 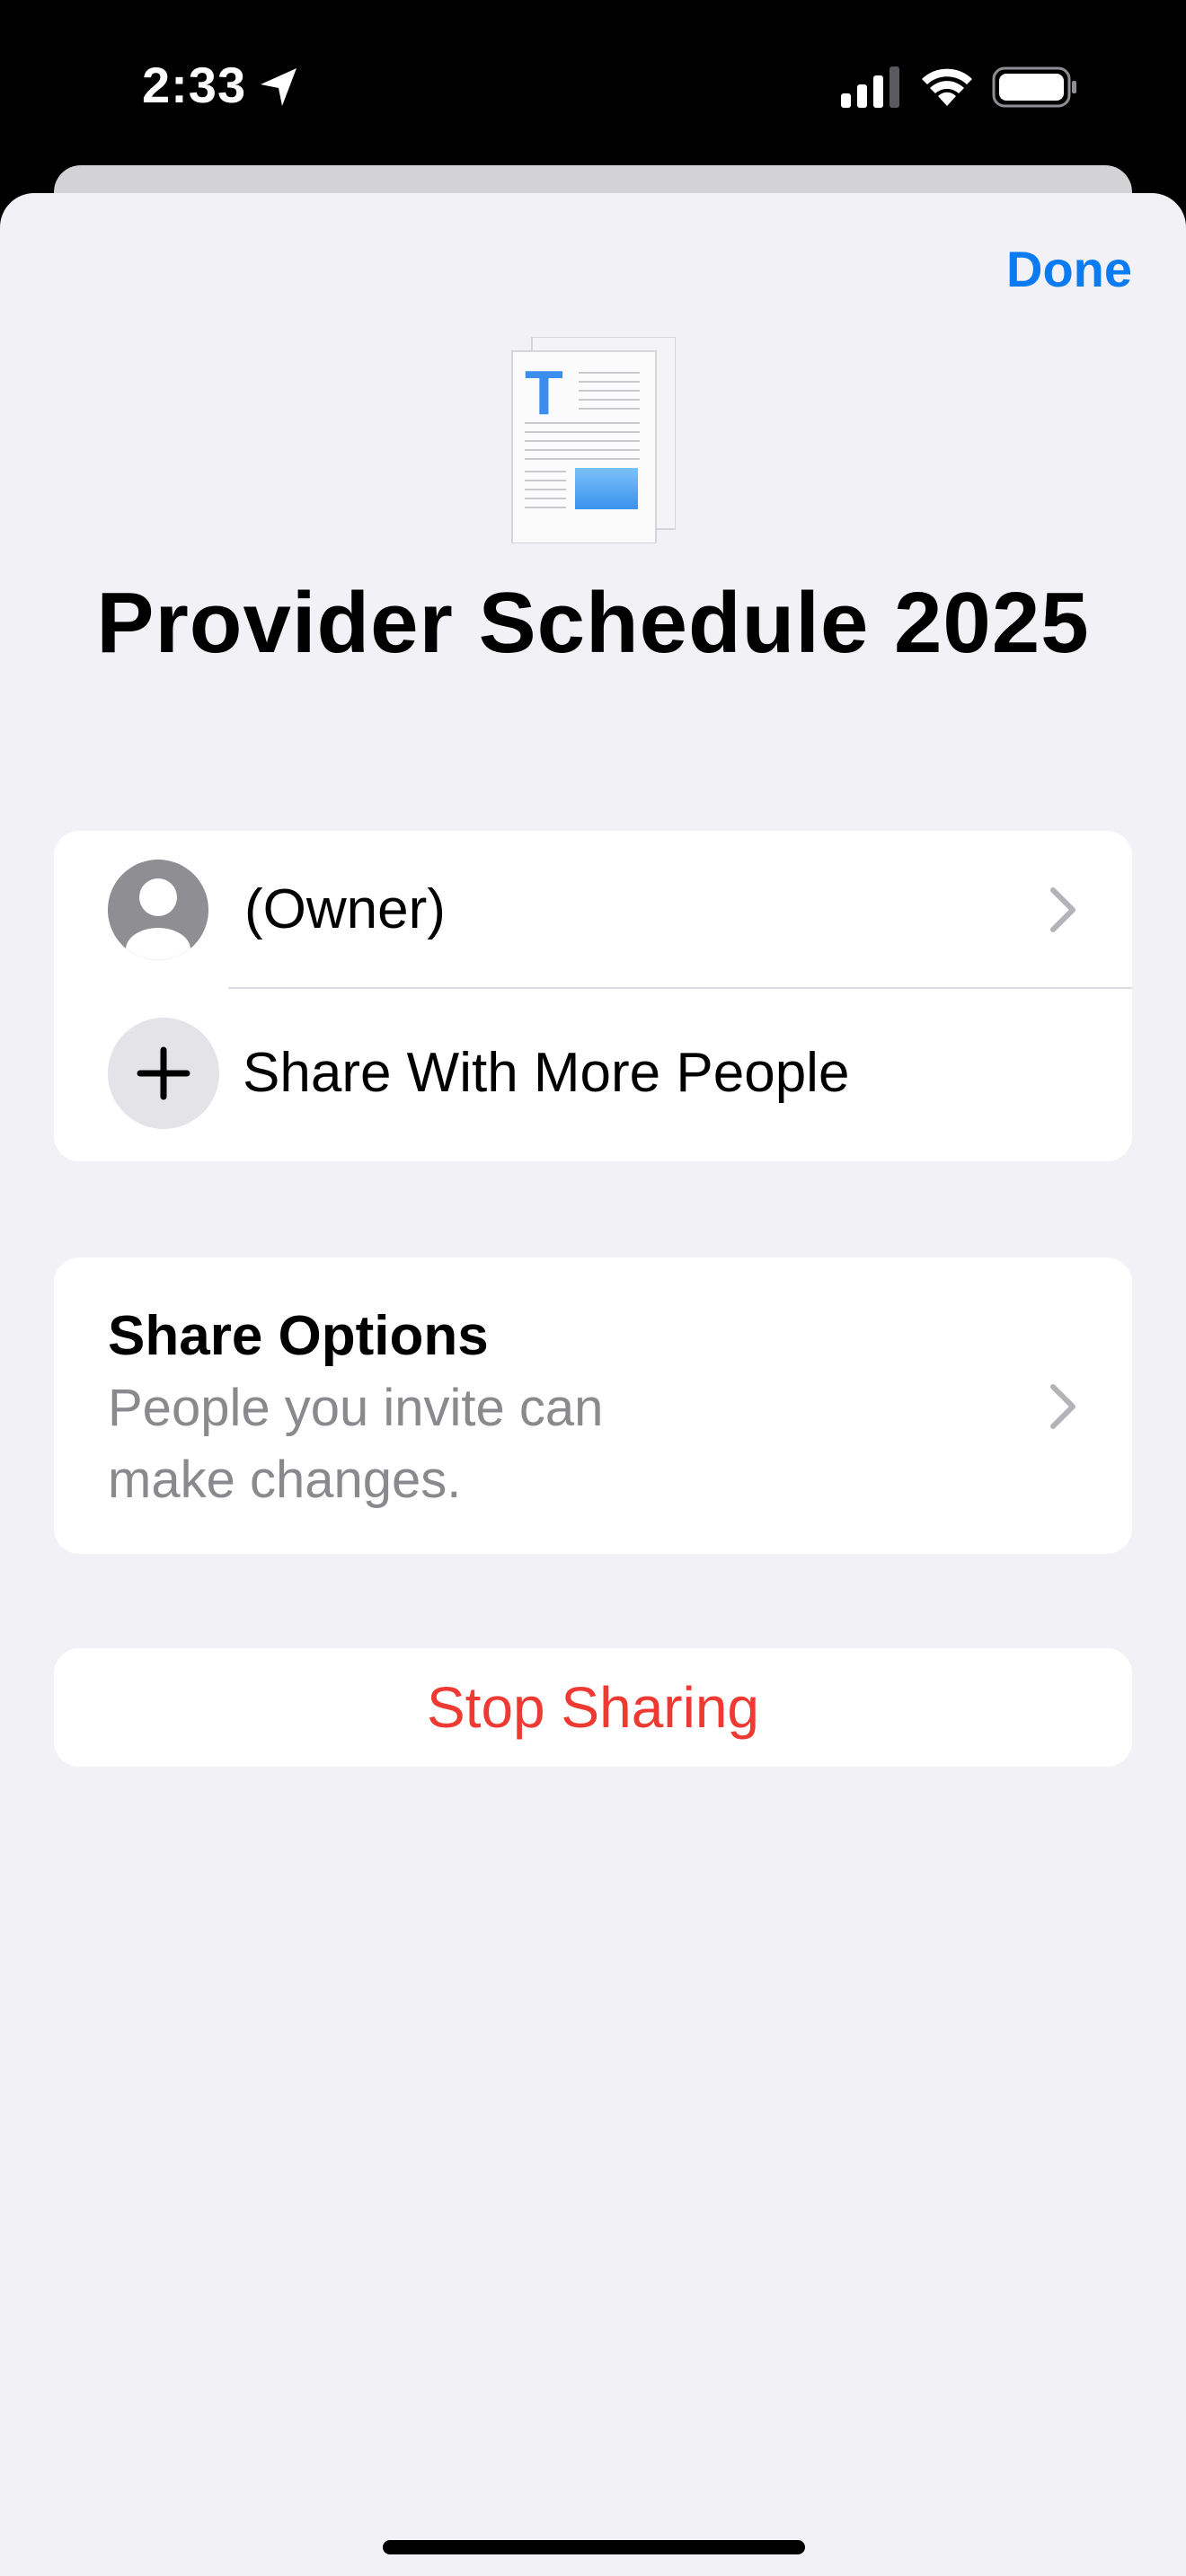 What do you see at coordinates (1034, 87) in the screenshot?
I see `battery-icon` at bounding box center [1034, 87].